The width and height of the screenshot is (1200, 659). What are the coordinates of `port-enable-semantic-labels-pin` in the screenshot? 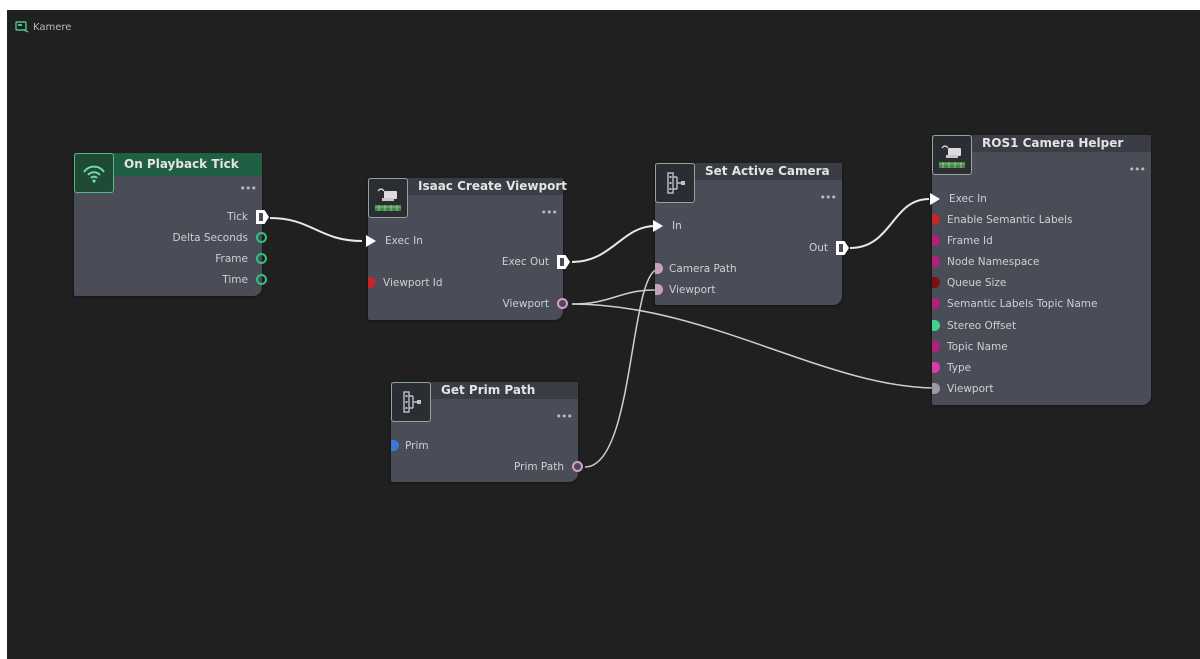 It's located at (936, 219).